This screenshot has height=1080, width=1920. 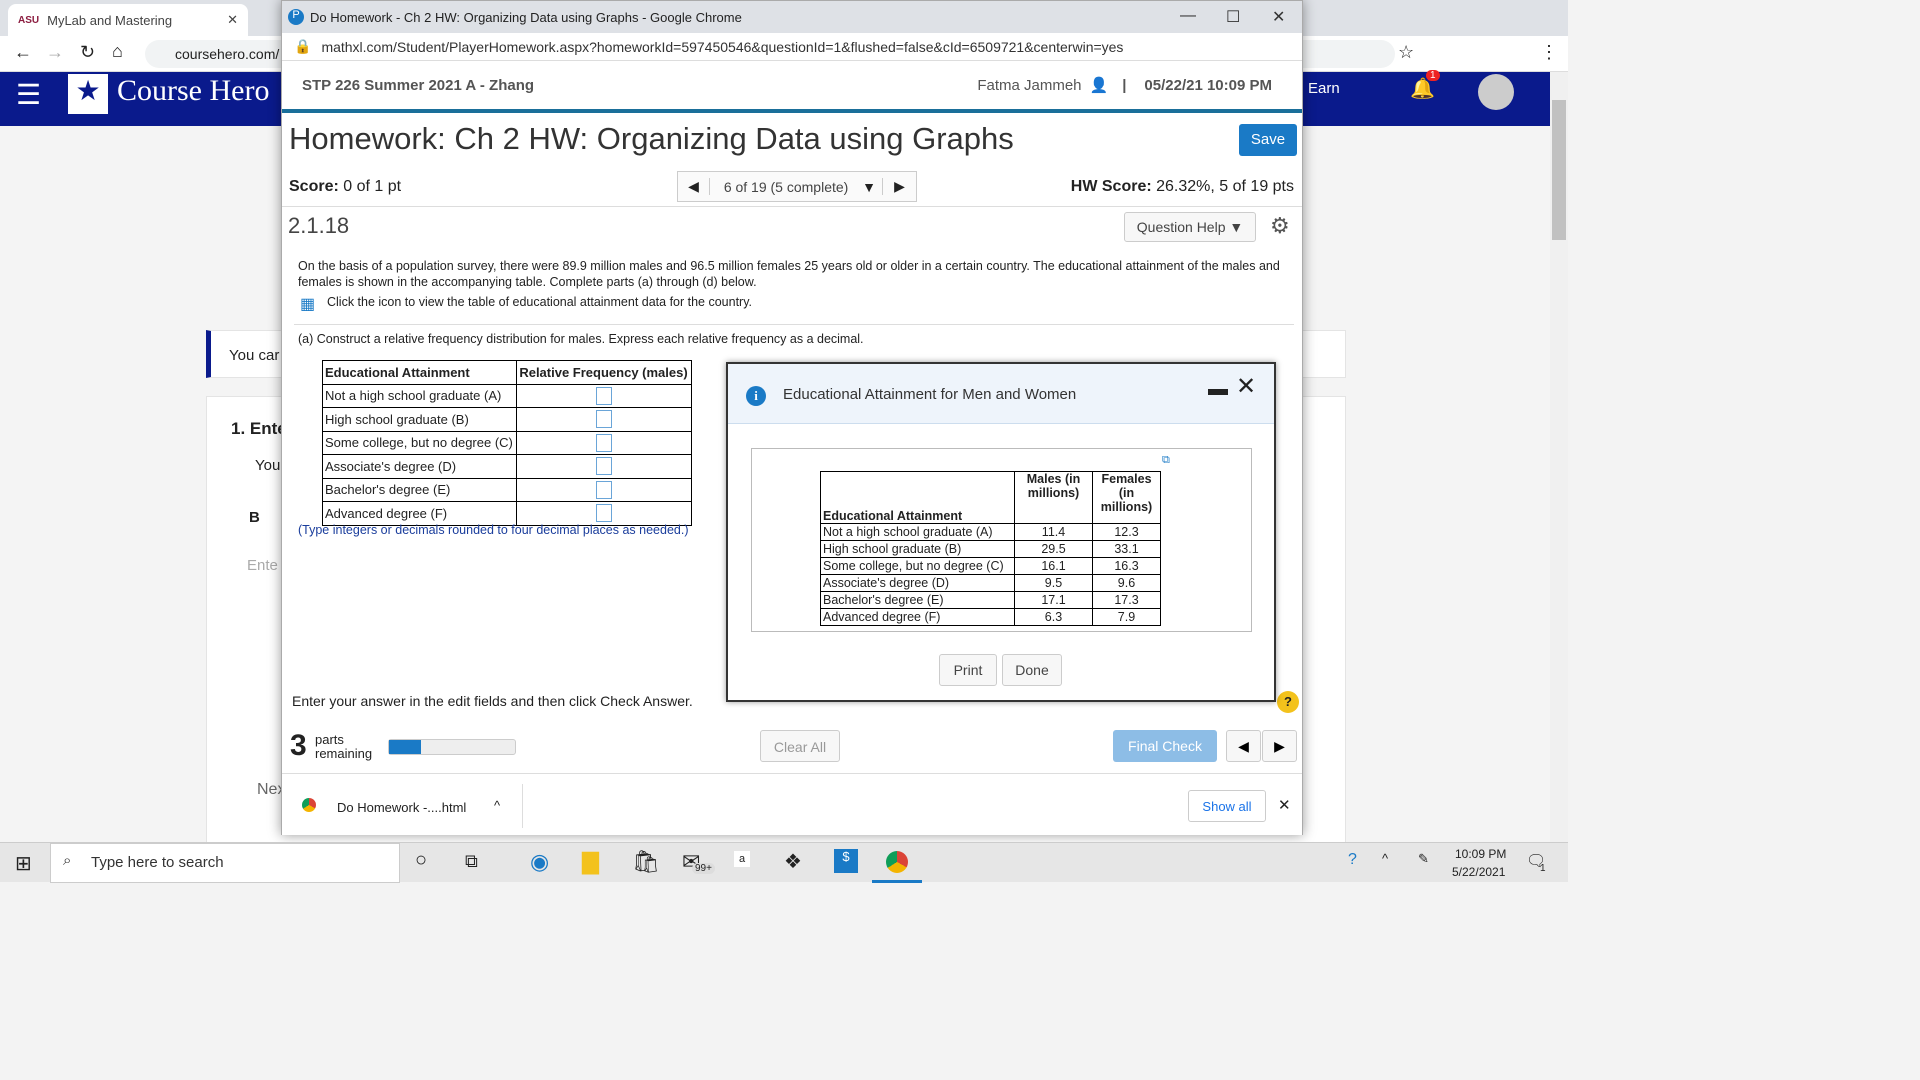 What do you see at coordinates (792, 804) in the screenshot?
I see `download-bar: Do Homework -....html ^ Show all ✕` at bounding box center [792, 804].